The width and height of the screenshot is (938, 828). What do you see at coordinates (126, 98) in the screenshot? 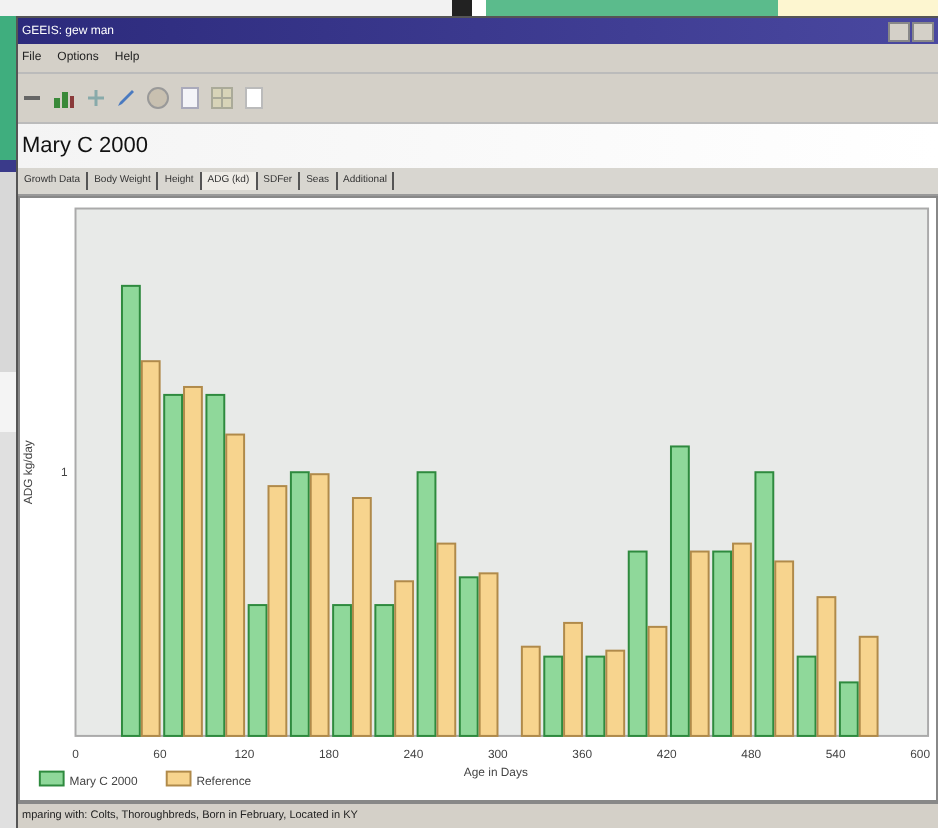
I see `pencil-icon` at bounding box center [126, 98].